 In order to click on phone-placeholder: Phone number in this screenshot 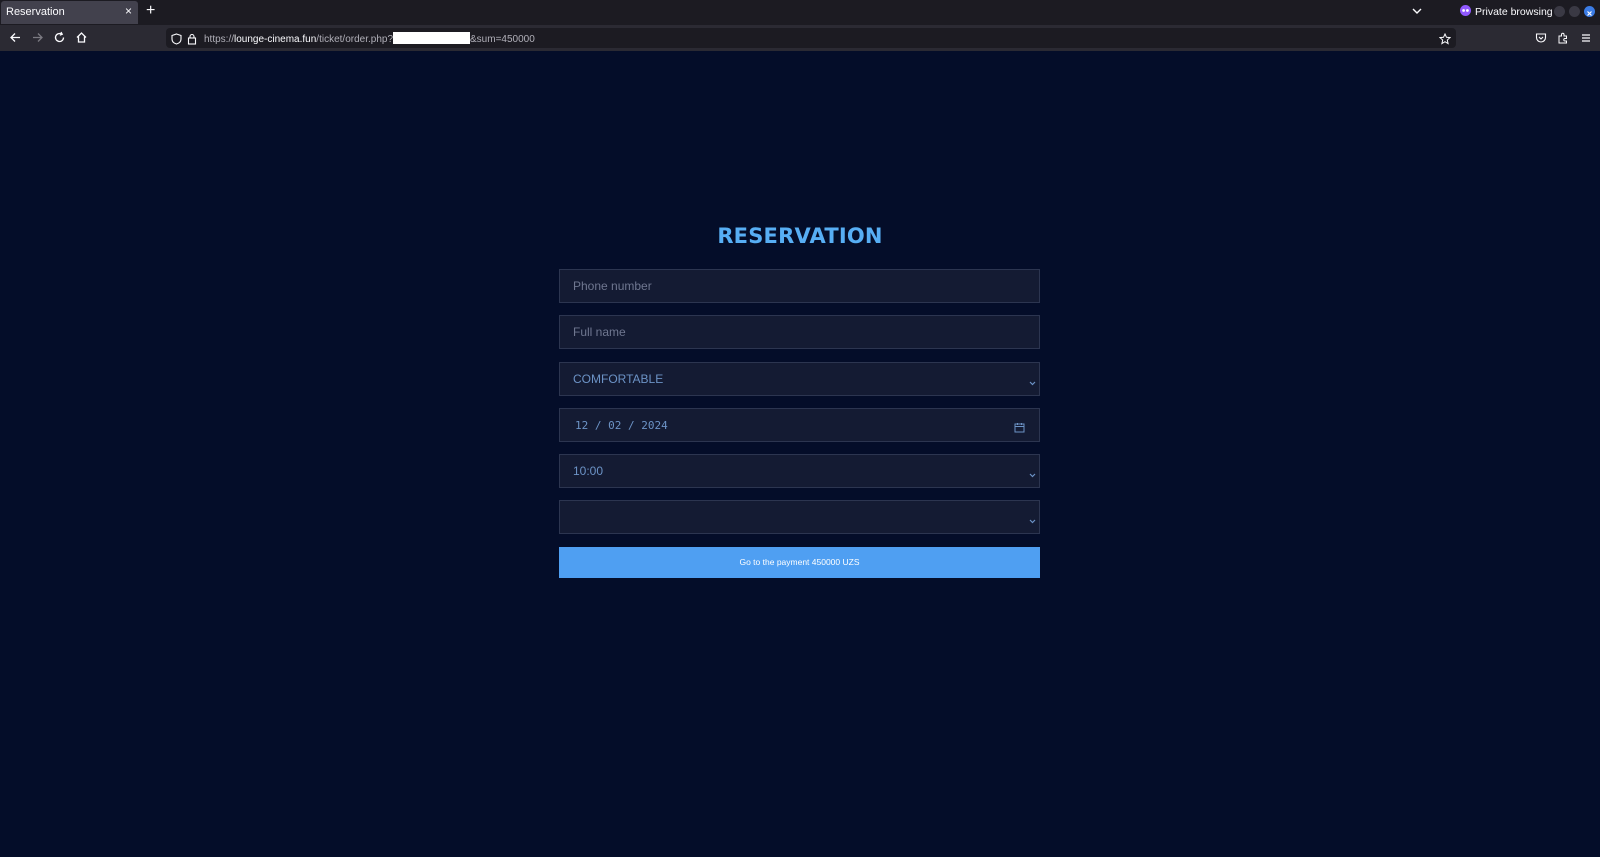, I will do `click(612, 286)`.